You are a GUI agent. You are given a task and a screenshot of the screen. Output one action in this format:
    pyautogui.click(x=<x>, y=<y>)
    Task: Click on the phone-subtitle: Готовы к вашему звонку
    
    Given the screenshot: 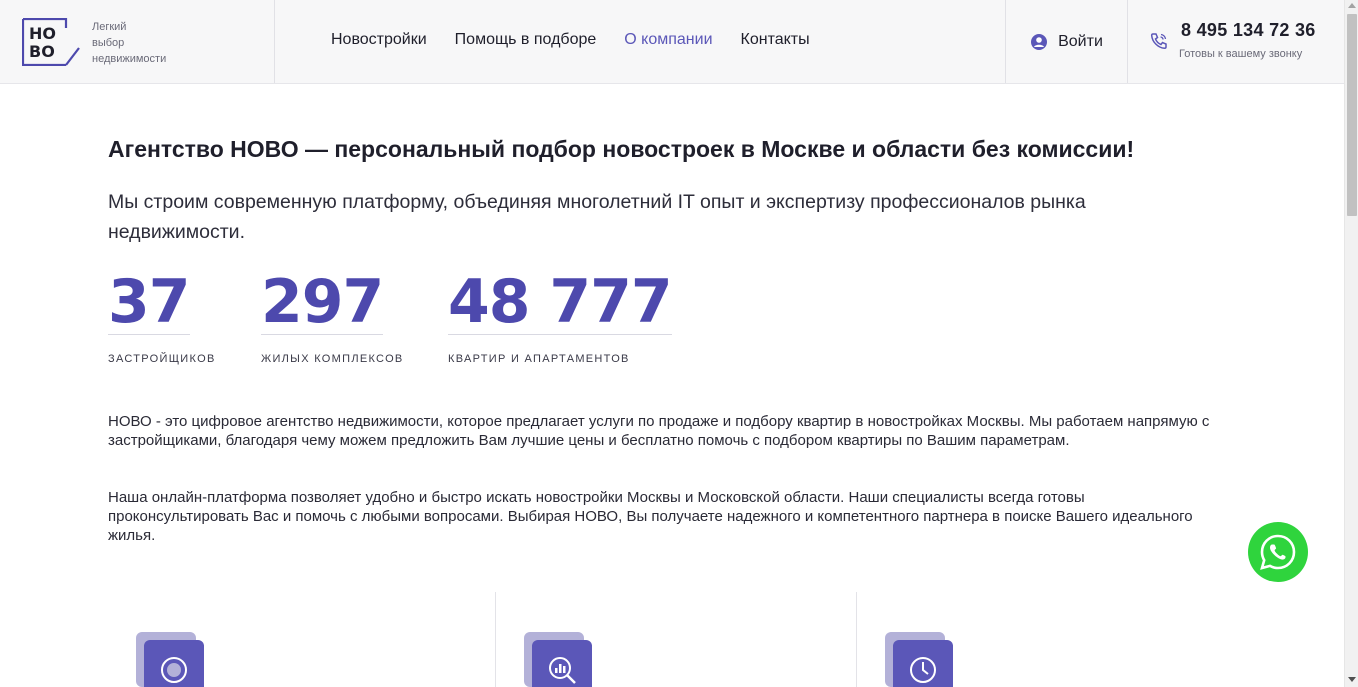 What is the action you would take?
    pyautogui.click(x=1241, y=54)
    